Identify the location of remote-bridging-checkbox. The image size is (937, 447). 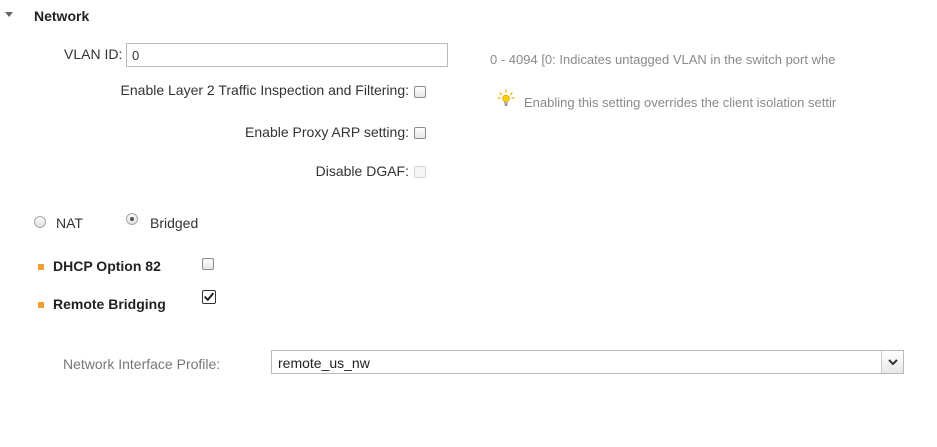
(209, 297).